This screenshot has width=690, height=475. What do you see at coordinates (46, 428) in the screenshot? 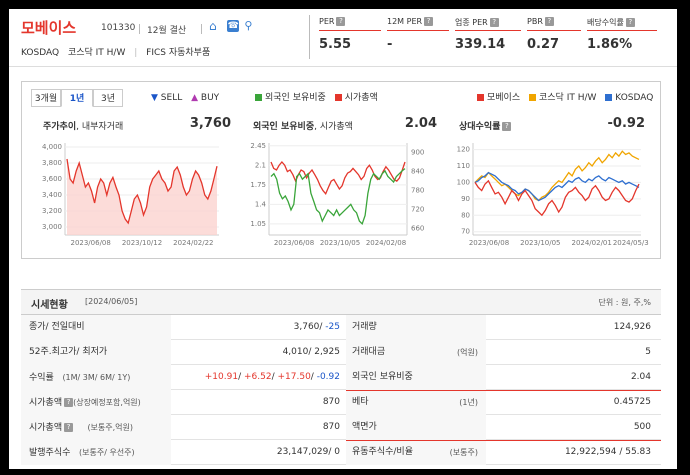
I see `label-text: 시가총액` at bounding box center [46, 428].